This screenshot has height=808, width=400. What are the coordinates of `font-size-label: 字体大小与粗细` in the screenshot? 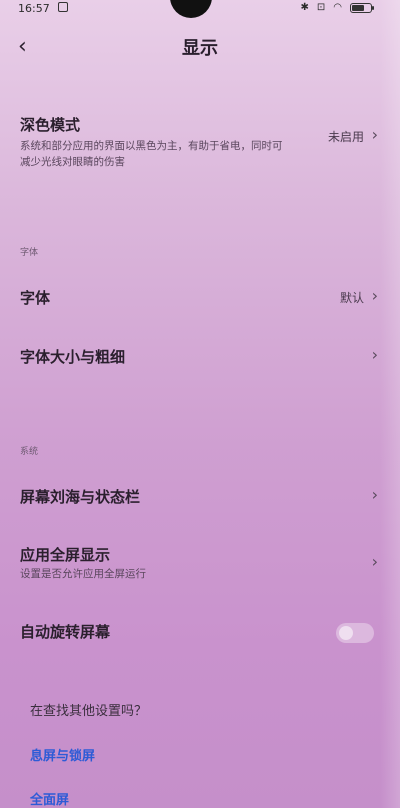 It's located at (73, 357).